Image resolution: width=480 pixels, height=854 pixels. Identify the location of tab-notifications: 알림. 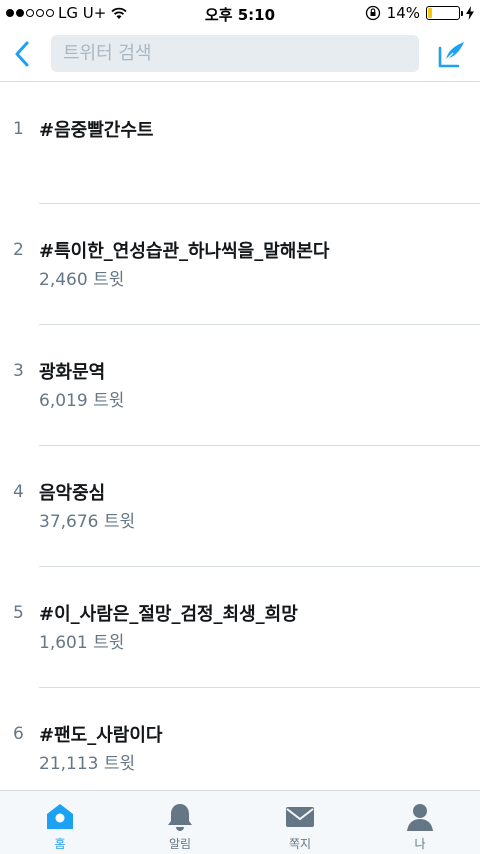
(180, 822).